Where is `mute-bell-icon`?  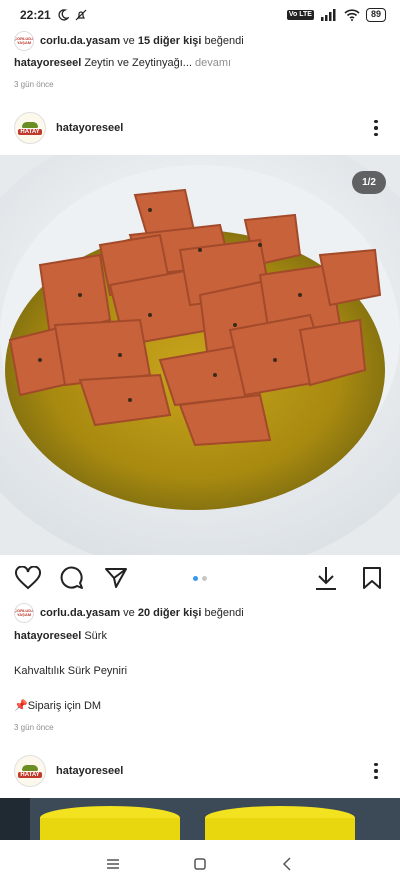
mute-bell-icon is located at coordinates (81, 15).